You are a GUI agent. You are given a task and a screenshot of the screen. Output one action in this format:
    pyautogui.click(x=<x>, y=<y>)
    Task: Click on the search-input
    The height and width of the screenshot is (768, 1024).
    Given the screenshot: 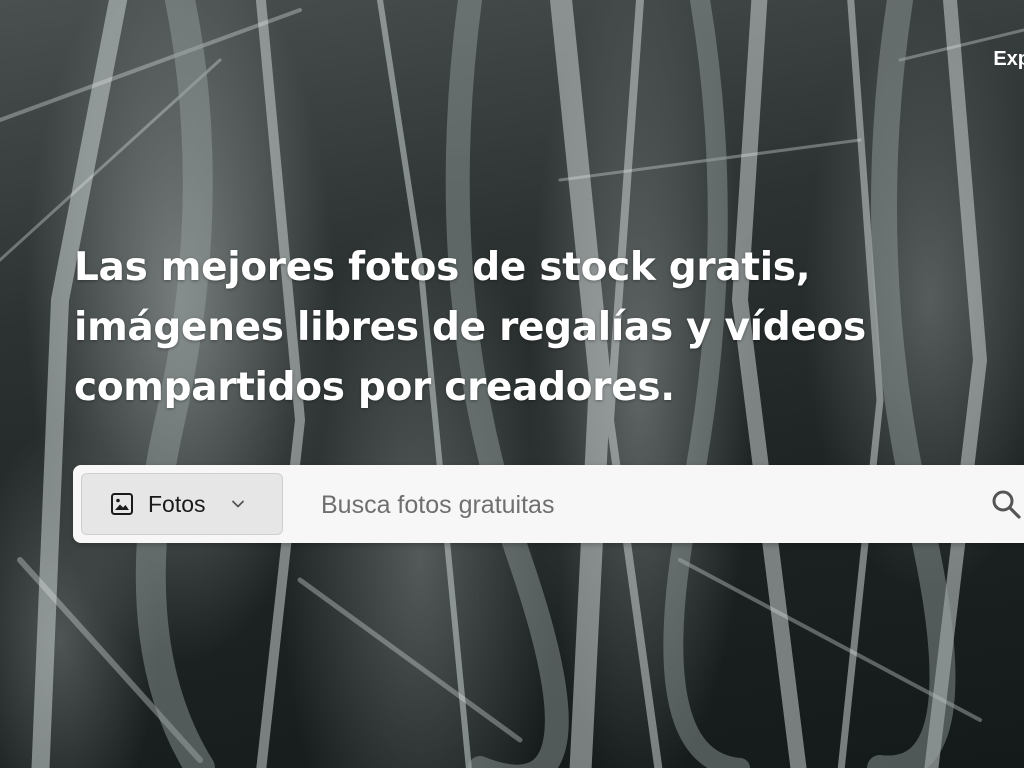 What is the action you would take?
    pyautogui.click(x=641, y=505)
    